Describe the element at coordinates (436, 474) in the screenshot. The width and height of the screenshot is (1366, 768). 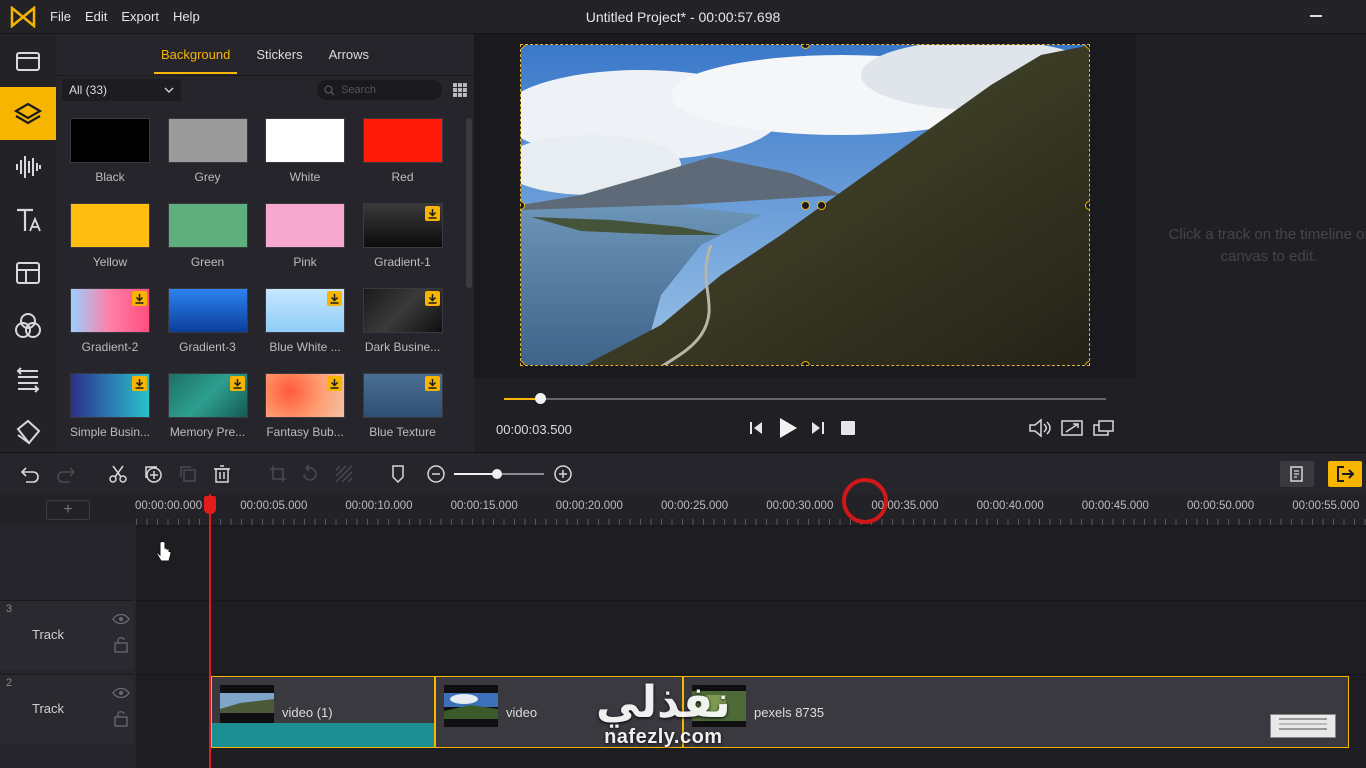
I see `zoom-out-icon` at that location.